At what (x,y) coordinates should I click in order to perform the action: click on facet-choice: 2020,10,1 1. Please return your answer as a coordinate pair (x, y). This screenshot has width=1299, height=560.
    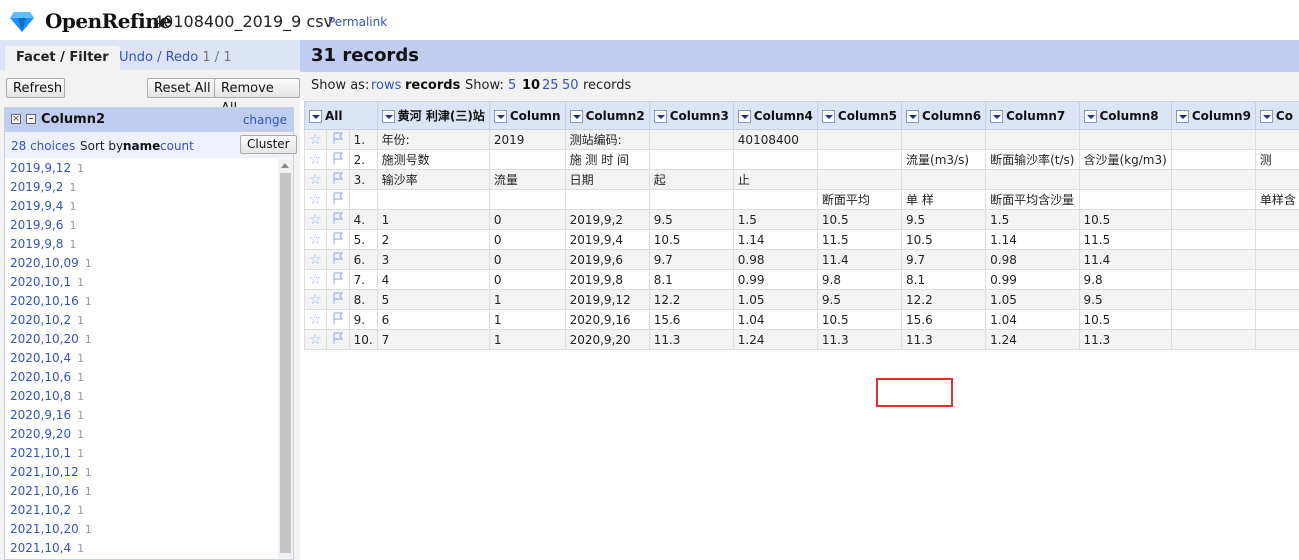
    Looking at the image, I should click on (141, 282).